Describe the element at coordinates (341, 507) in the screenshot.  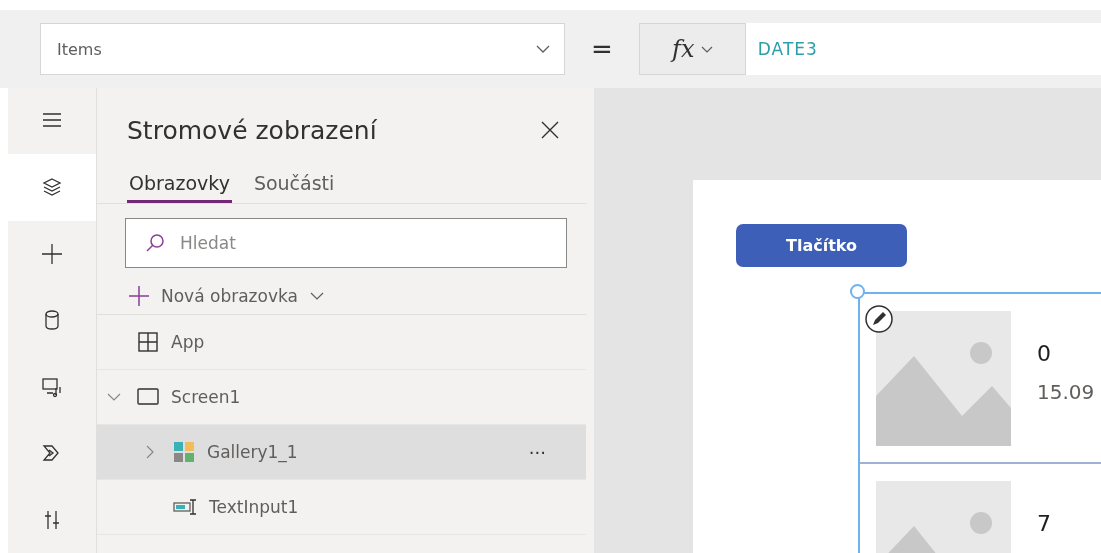
I see `tree-item: TextInput1` at that location.